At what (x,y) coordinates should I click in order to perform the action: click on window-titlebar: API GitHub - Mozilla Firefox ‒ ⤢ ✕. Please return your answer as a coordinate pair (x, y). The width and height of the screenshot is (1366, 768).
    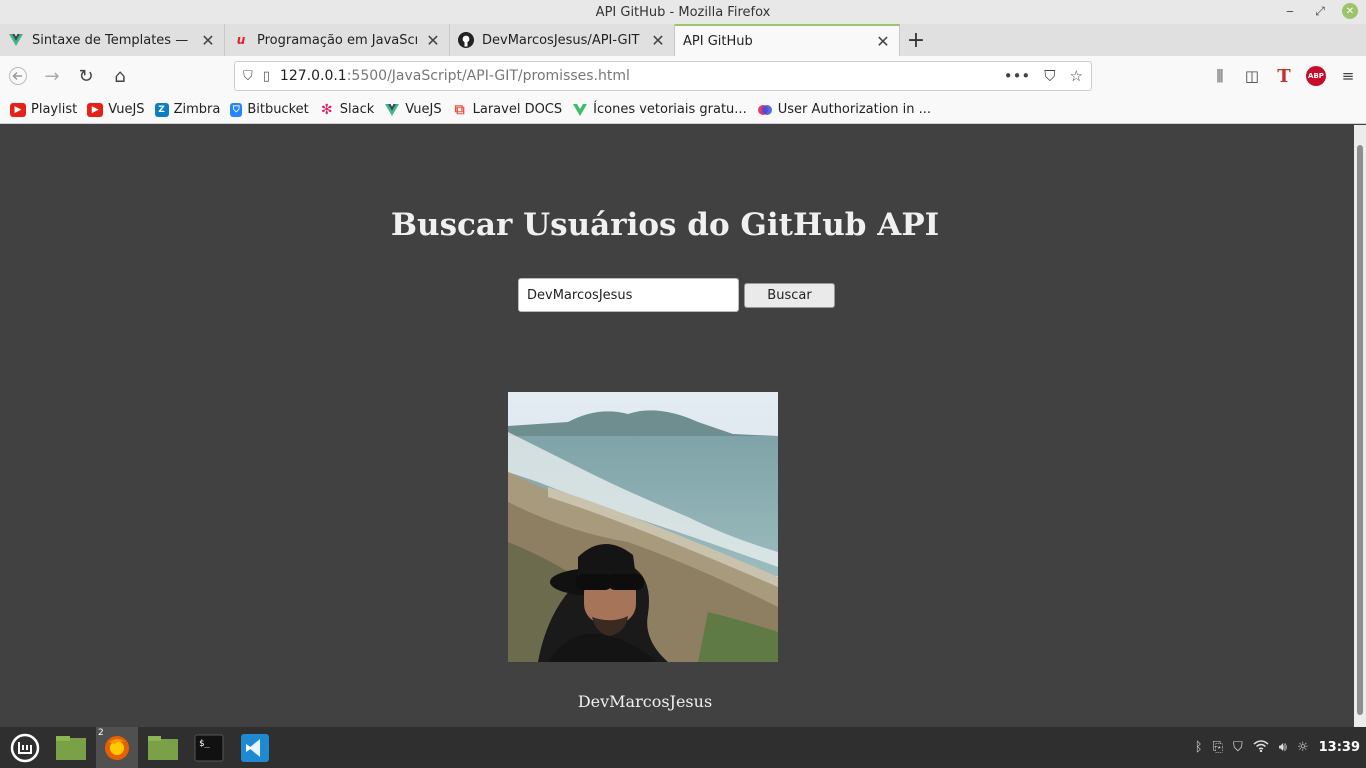
    Looking at the image, I should click on (683, 12).